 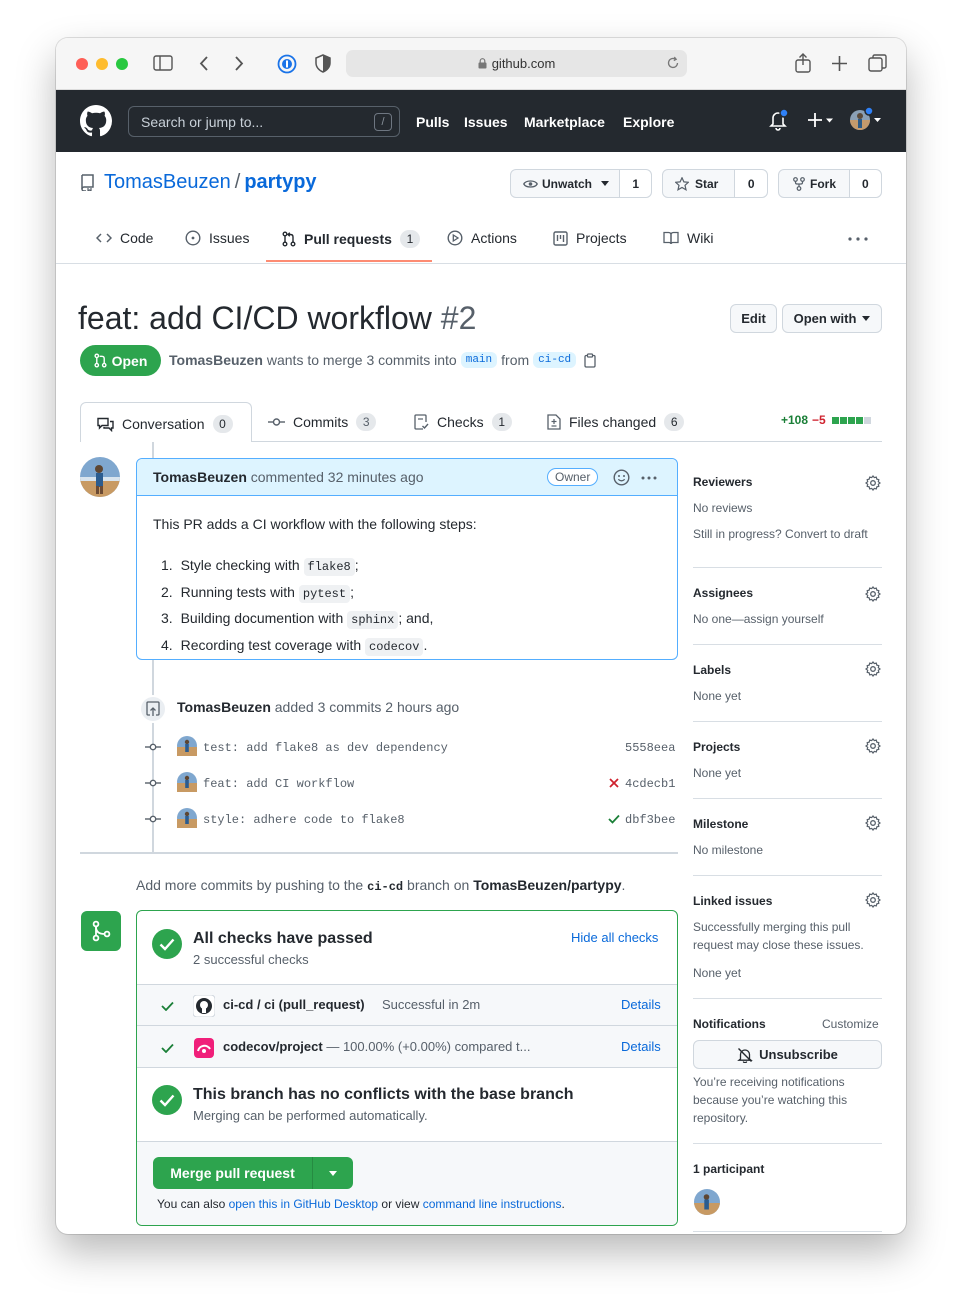 What do you see at coordinates (614, 819) in the screenshot?
I see `check-pass-icon` at bounding box center [614, 819].